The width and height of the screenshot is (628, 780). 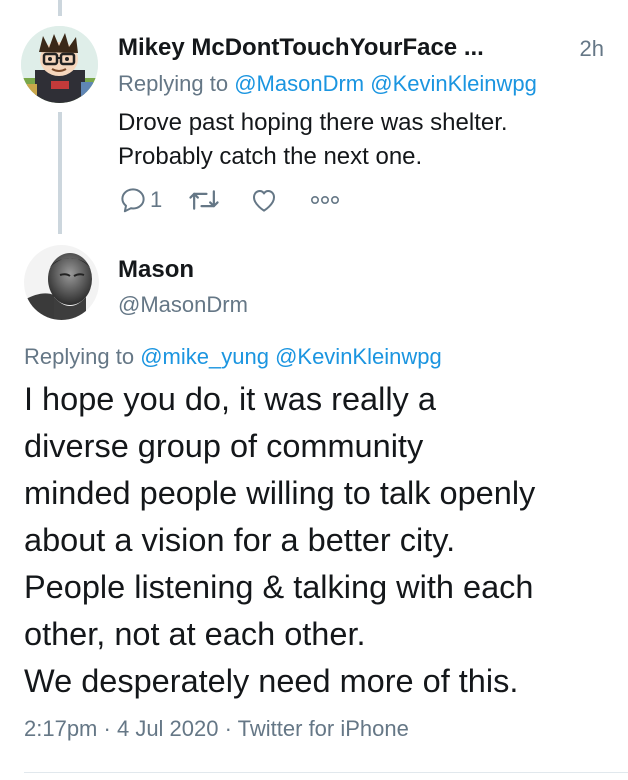 I want to click on retweet-icon, so click(x=204, y=200).